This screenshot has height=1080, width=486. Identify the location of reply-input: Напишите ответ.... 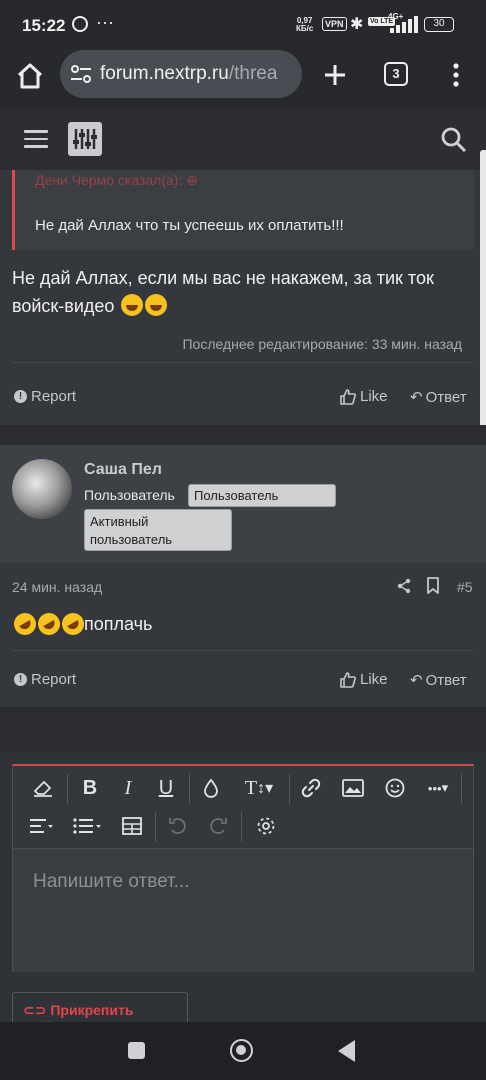
(243, 910).